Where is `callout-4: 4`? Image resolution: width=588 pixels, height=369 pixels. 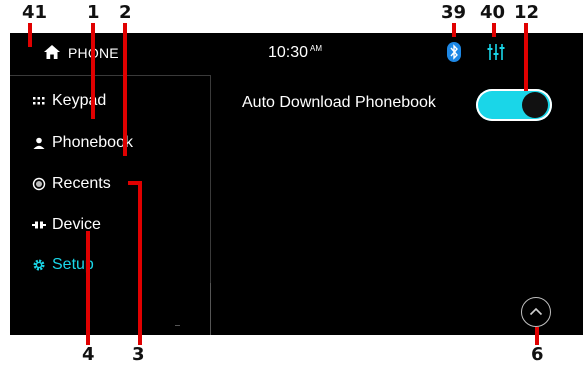
callout-4: 4 is located at coordinates (88, 354).